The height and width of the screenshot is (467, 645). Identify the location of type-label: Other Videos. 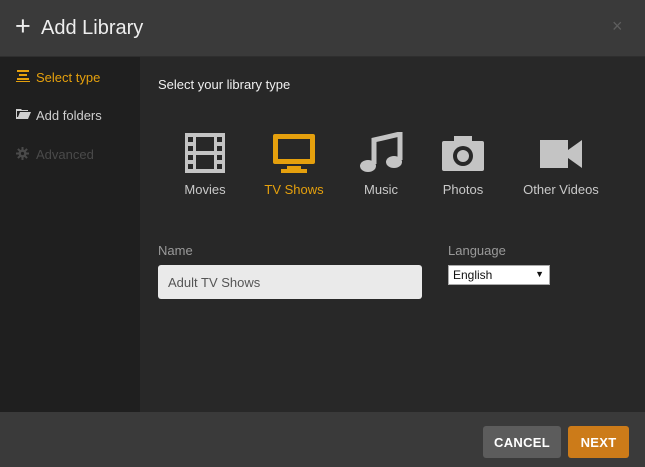
(561, 189).